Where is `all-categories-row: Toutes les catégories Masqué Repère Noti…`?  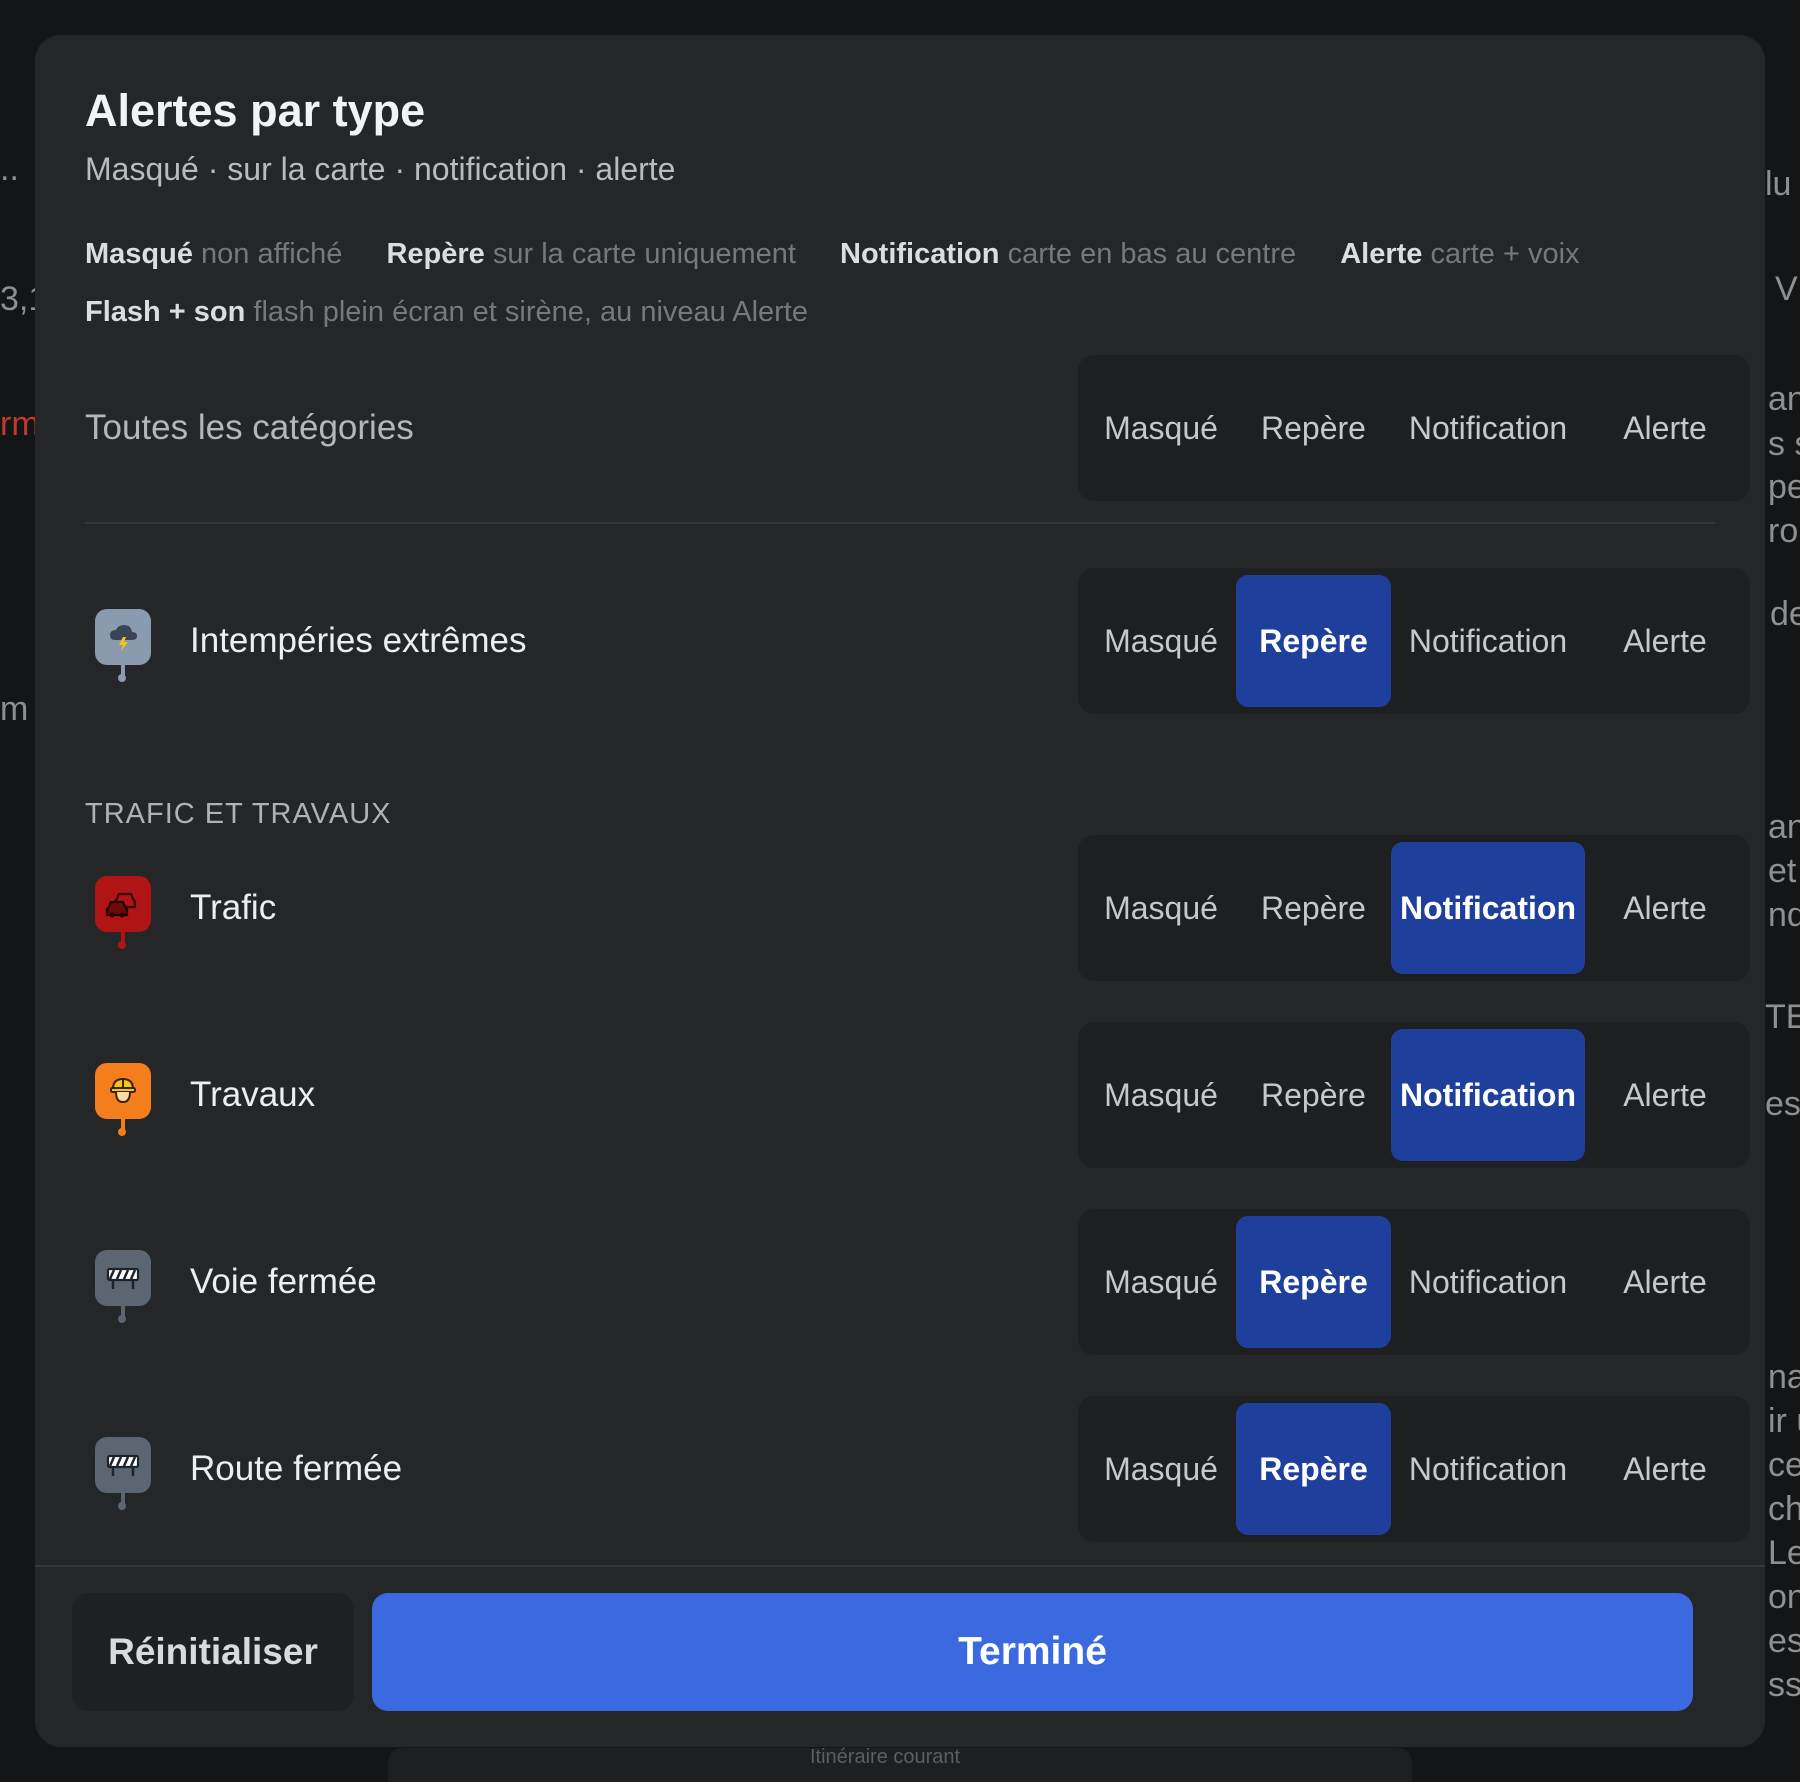
all-categories-row: Toutes les catégories Masqué Repère Noti… is located at coordinates (917, 428).